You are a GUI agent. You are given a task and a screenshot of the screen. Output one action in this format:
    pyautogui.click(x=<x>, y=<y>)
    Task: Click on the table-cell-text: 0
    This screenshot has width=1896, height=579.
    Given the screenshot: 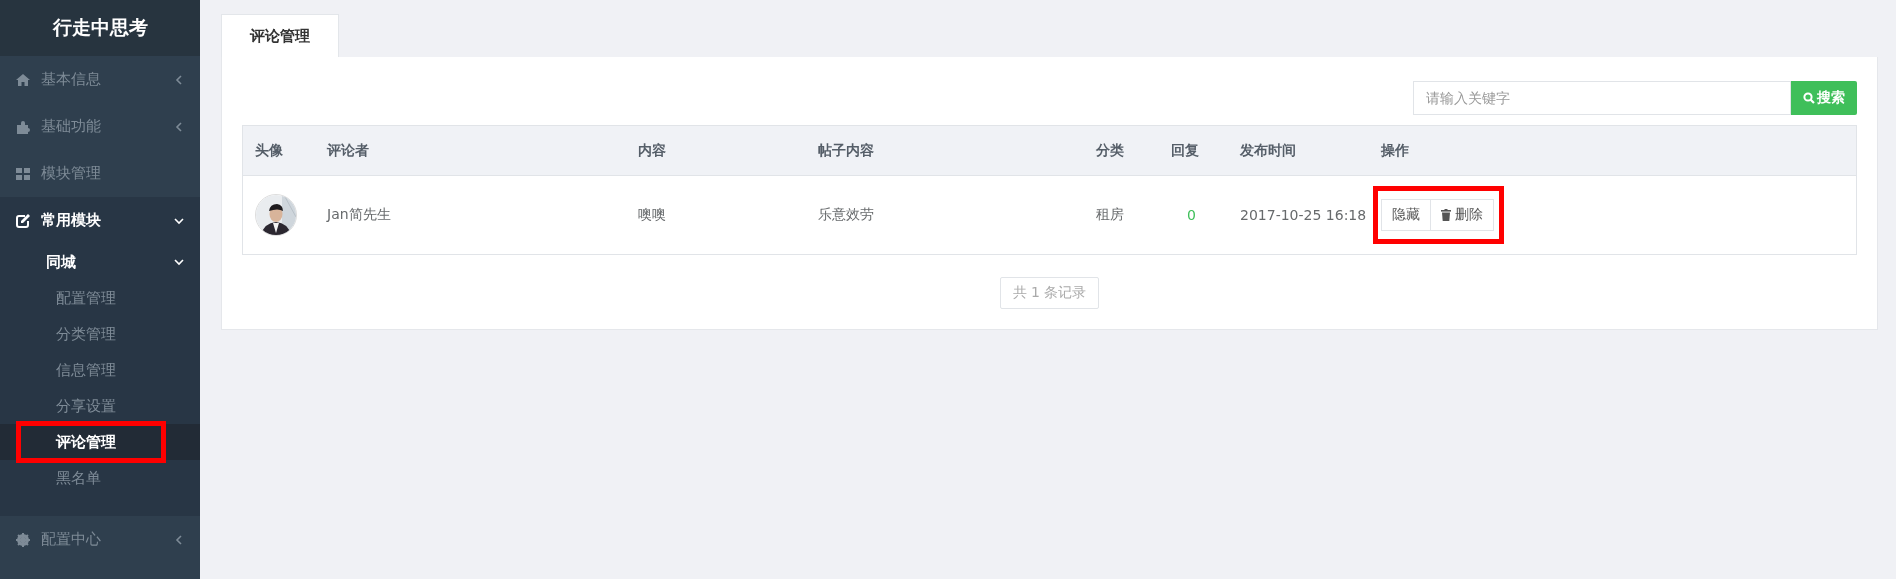 What is the action you would take?
    pyautogui.click(x=1191, y=215)
    